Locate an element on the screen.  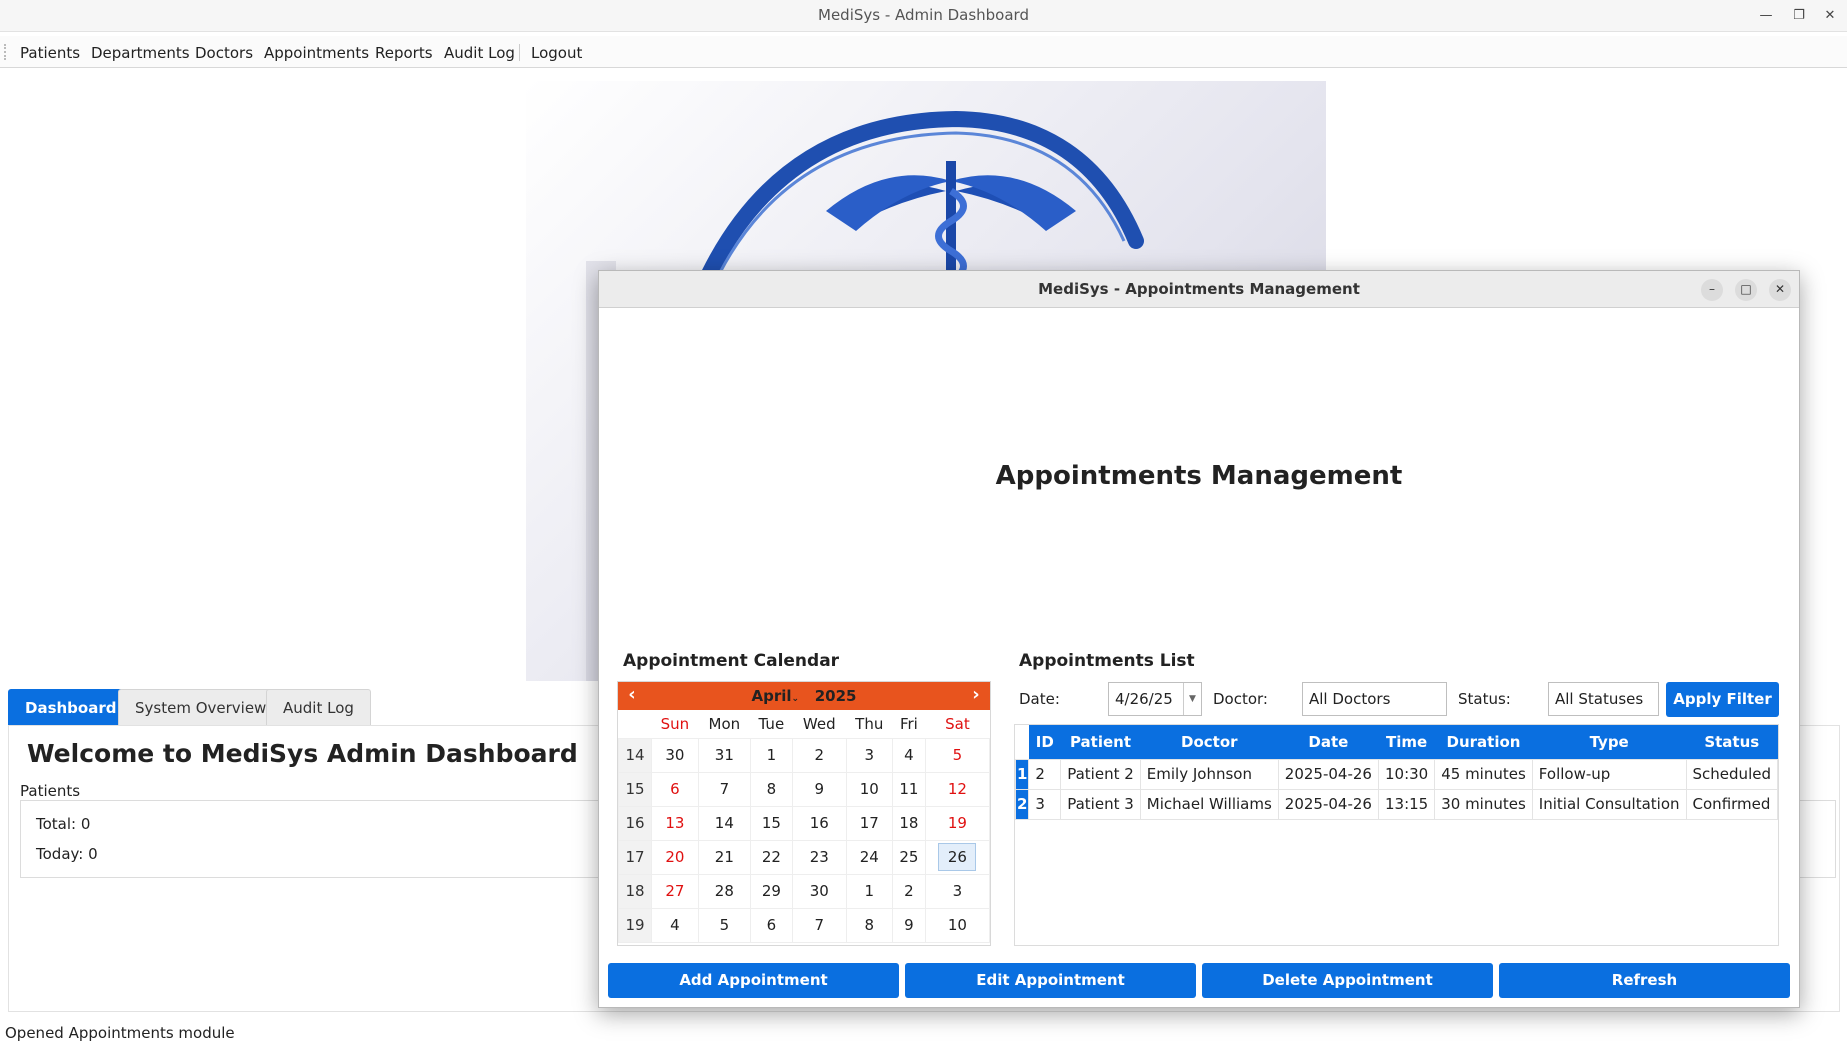
col-duration: Duration is located at coordinates (1483, 742).